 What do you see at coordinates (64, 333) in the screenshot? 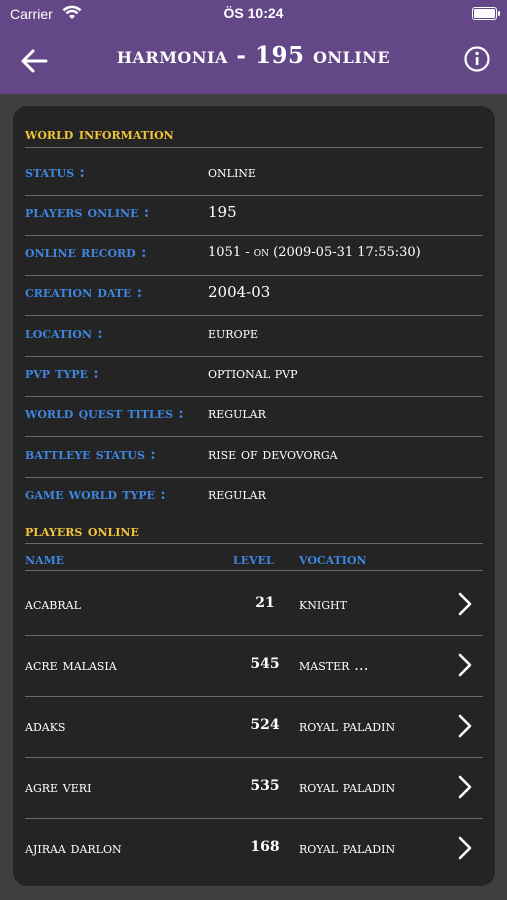
I see `info-label: location :` at bounding box center [64, 333].